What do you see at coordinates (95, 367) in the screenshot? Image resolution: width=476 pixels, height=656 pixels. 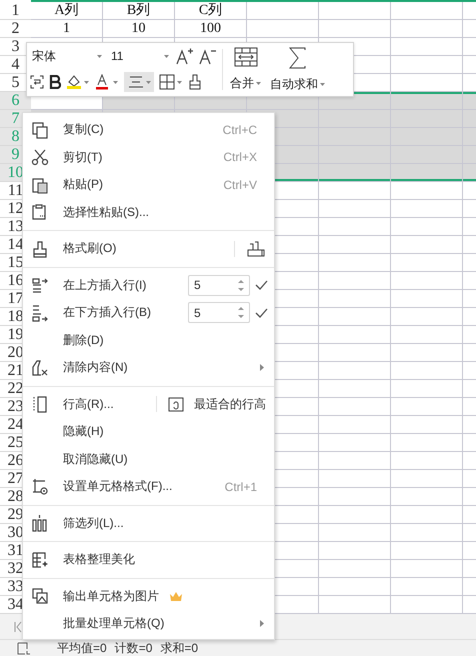 I see `menu-item: 清除内容(N)` at bounding box center [95, 367].